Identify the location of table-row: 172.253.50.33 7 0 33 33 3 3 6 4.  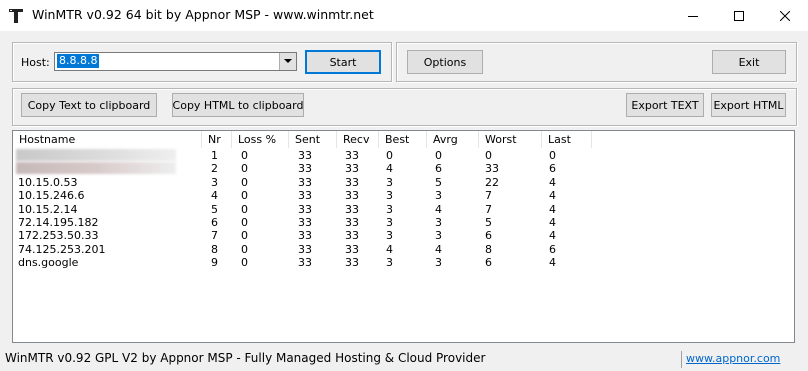
(403, 235).